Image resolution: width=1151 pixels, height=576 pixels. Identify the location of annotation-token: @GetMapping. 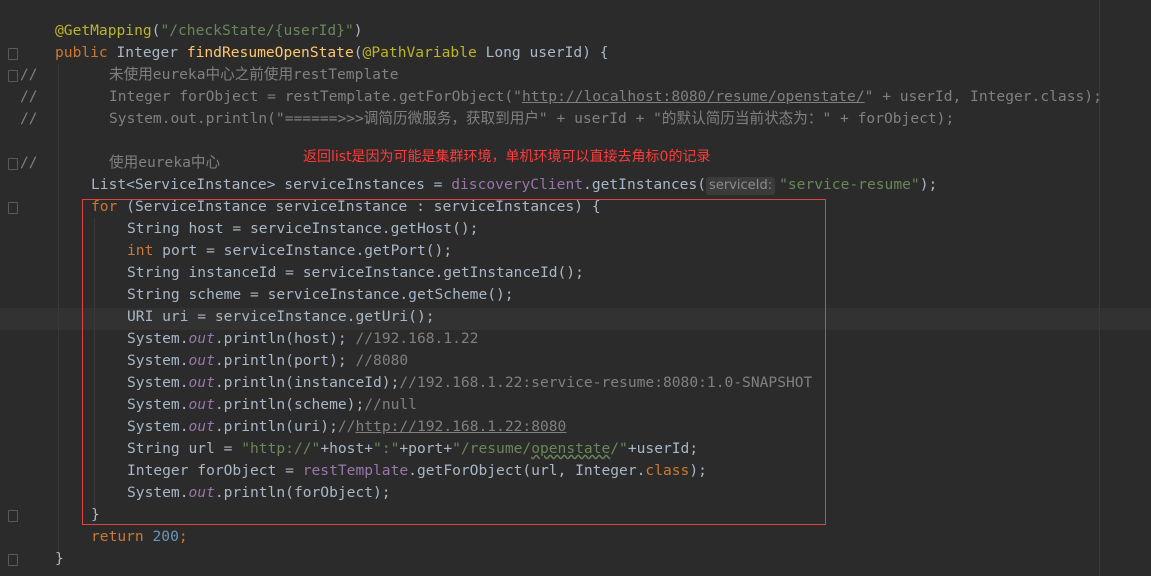
(103, 30).